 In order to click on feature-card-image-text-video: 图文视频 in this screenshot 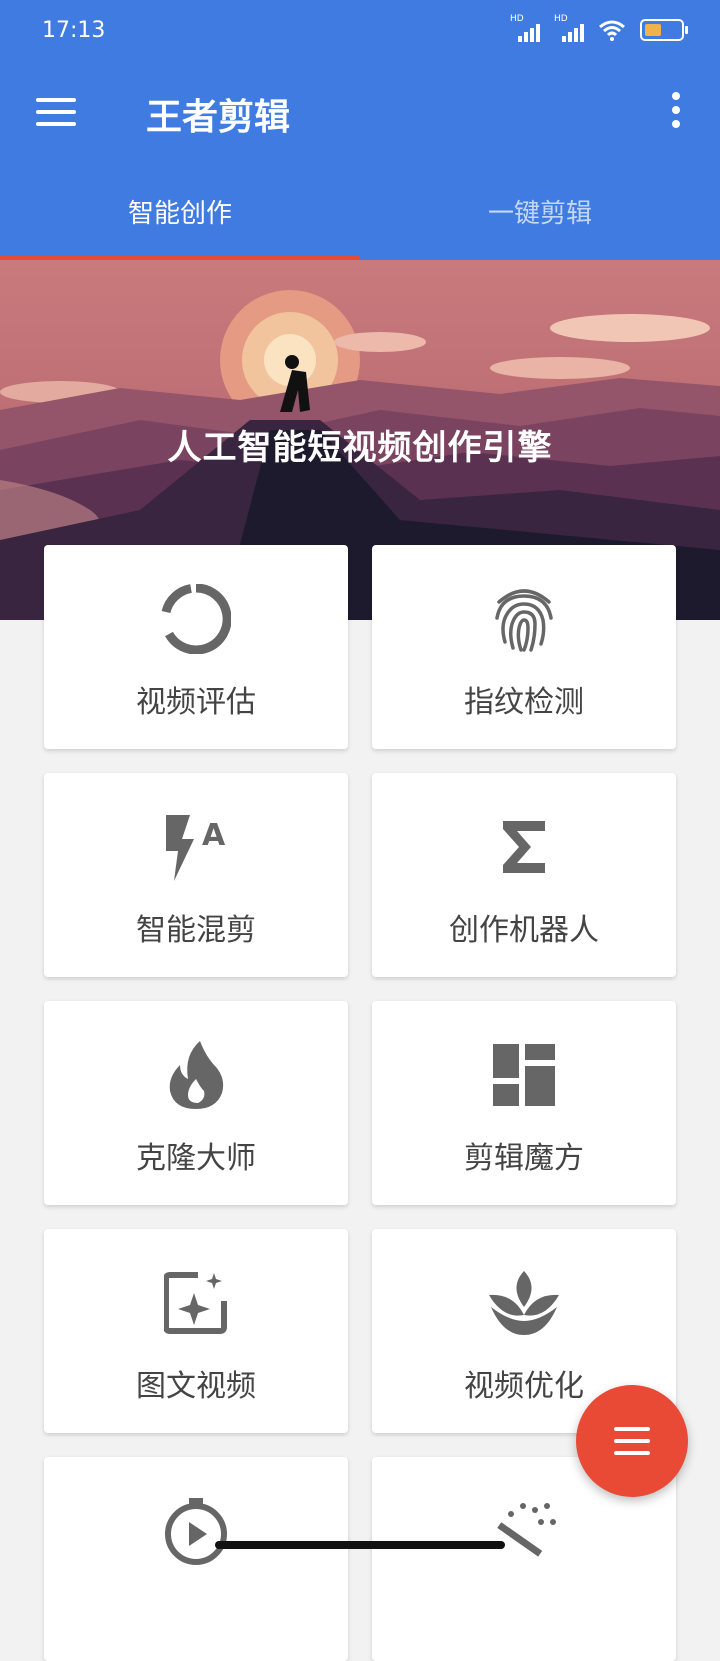, I will do `click(196, 1331)`.